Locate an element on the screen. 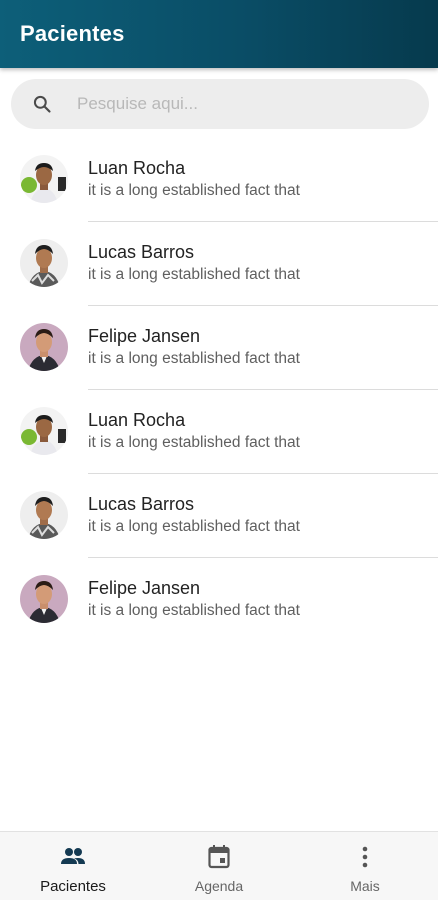  search-bar is located at coordinates (220, 104).